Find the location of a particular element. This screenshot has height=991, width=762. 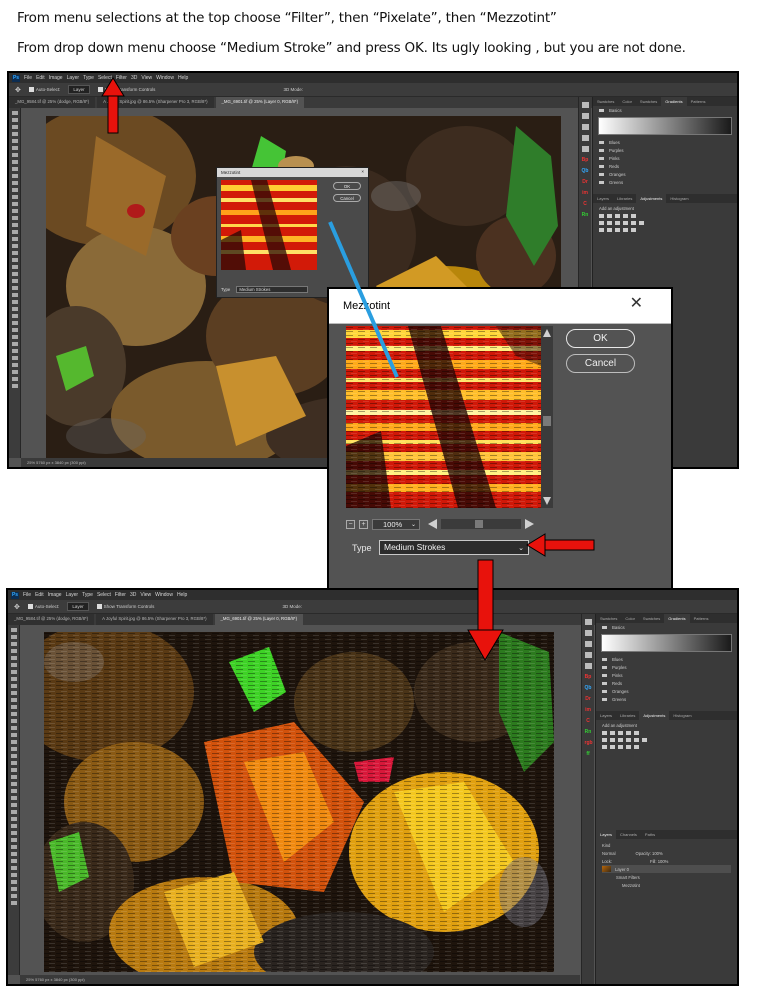

preview-horizontal-scrollbar is located at coordinates (481, 524).